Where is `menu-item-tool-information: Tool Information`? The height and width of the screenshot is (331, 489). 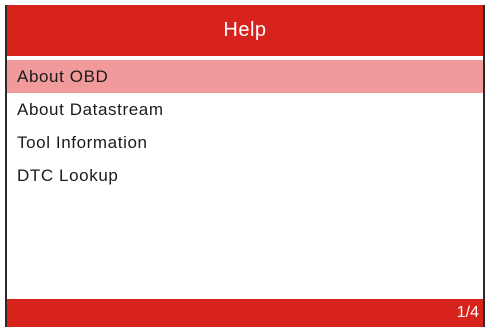
menu-item-tool-information: Tool Information is located at coordinates (245, 142).